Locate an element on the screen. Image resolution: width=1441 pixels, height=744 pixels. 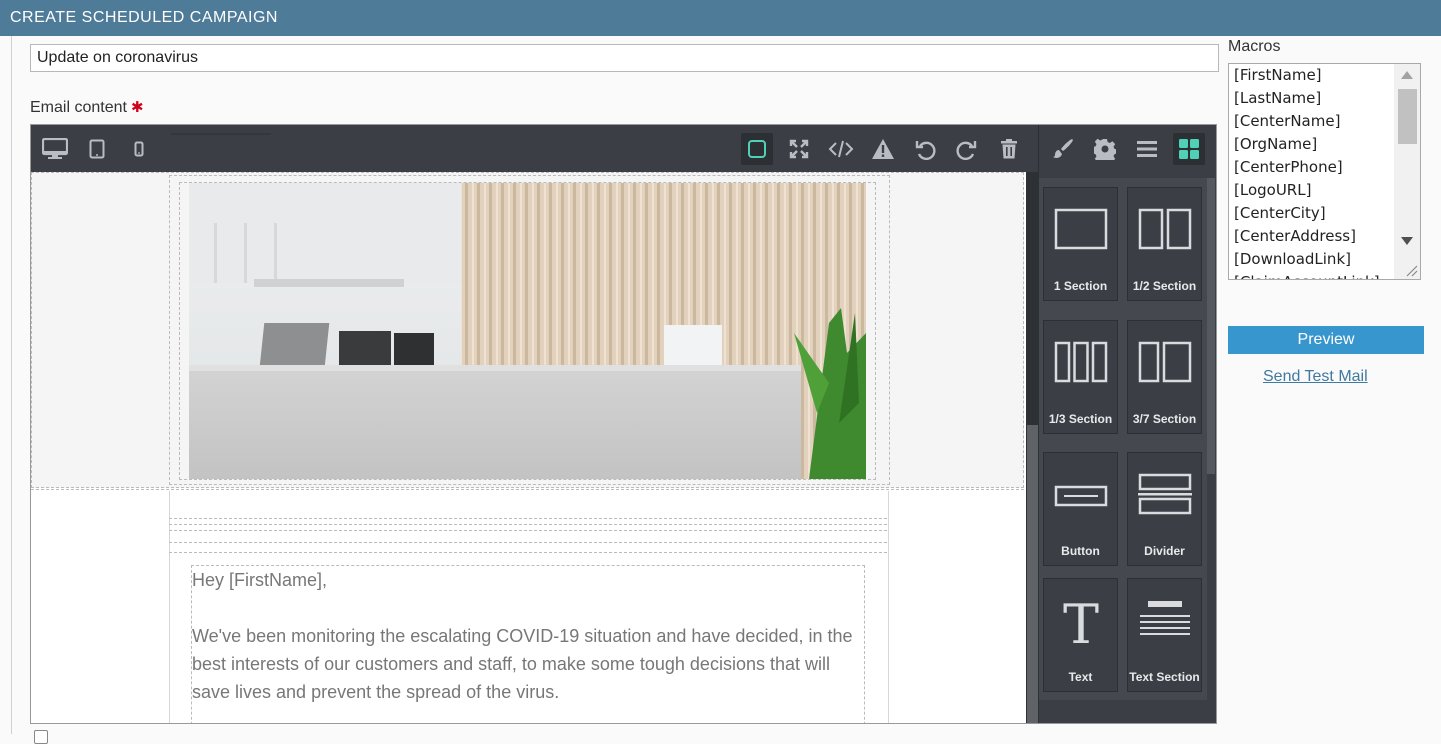
trash-icon is located at coordinates (1009, 149).